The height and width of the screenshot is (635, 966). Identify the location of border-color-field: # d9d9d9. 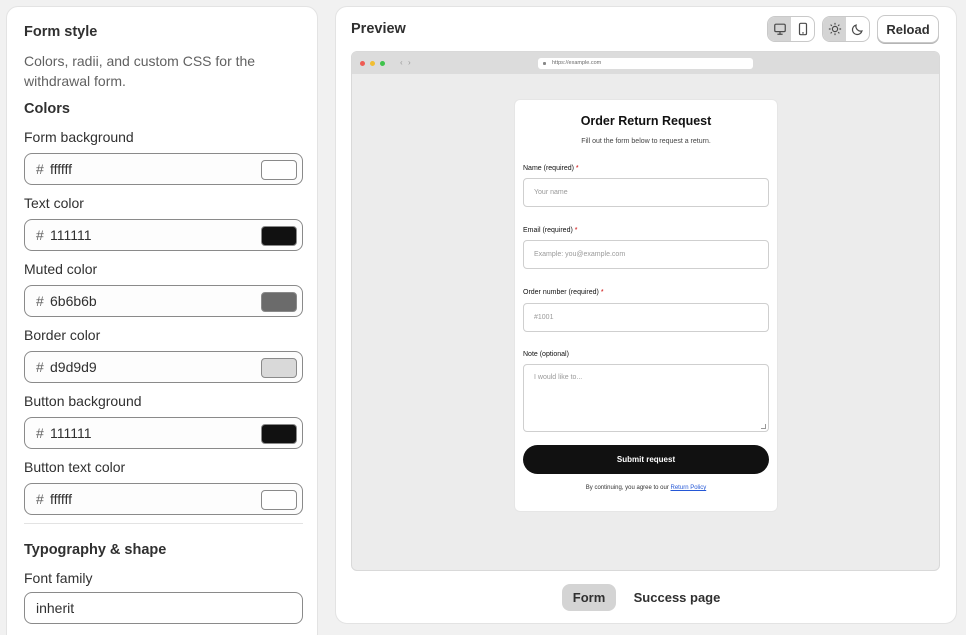
(163, 367).